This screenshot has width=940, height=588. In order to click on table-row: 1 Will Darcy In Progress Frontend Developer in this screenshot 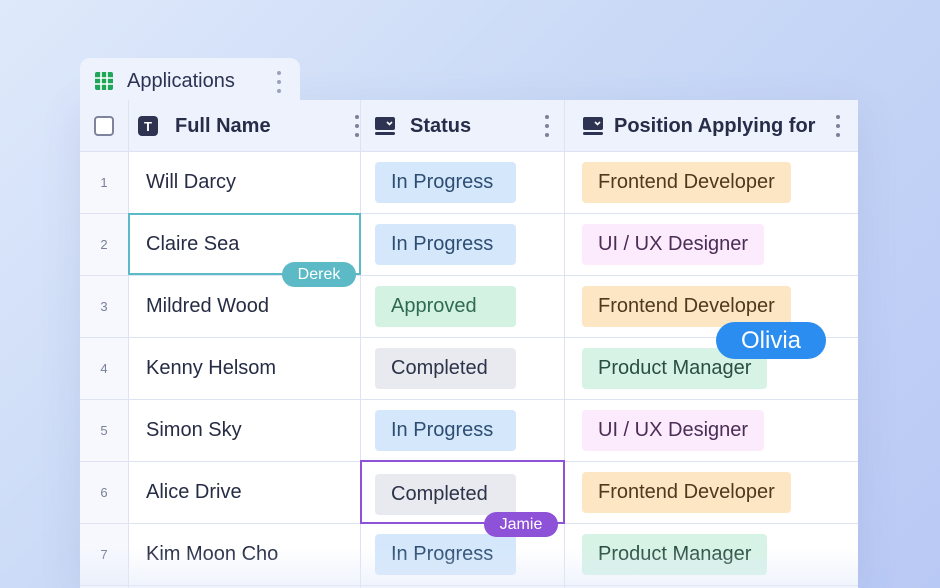, I will do `click(469, 183)`.